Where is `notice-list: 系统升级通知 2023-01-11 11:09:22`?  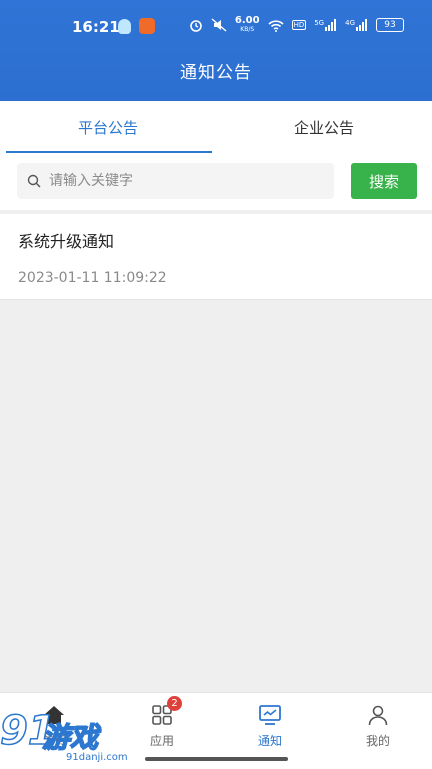 notice-list: 系统升级通知 2023-01-11 11:09:22 is located at coordinates (216, 257).